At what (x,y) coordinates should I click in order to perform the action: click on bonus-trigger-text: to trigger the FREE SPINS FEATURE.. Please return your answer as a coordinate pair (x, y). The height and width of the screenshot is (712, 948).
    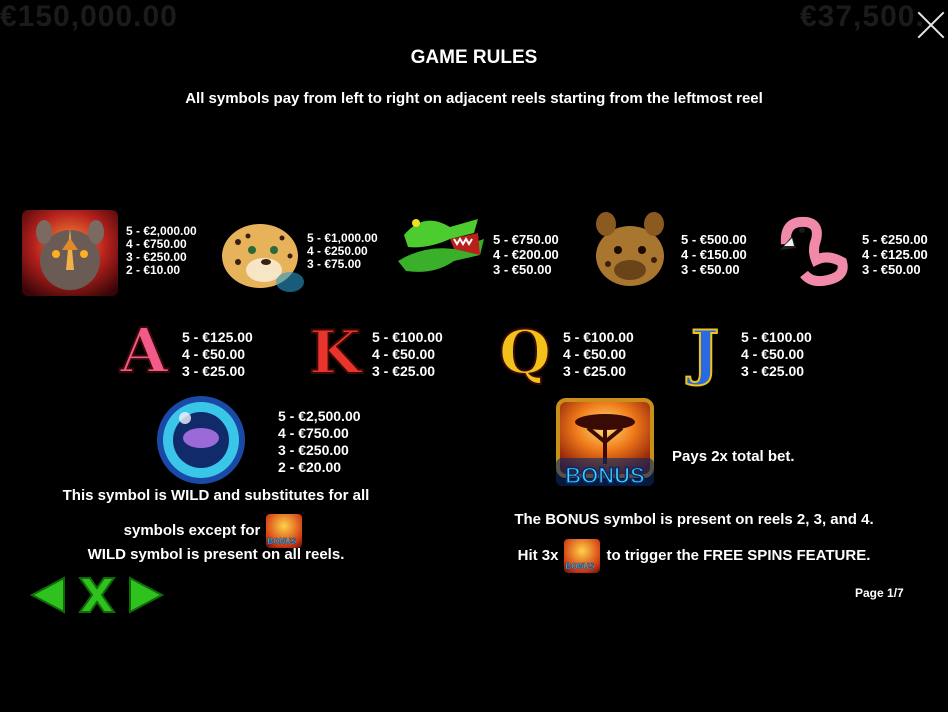
    Looking at the image, I should click on (738, 555).